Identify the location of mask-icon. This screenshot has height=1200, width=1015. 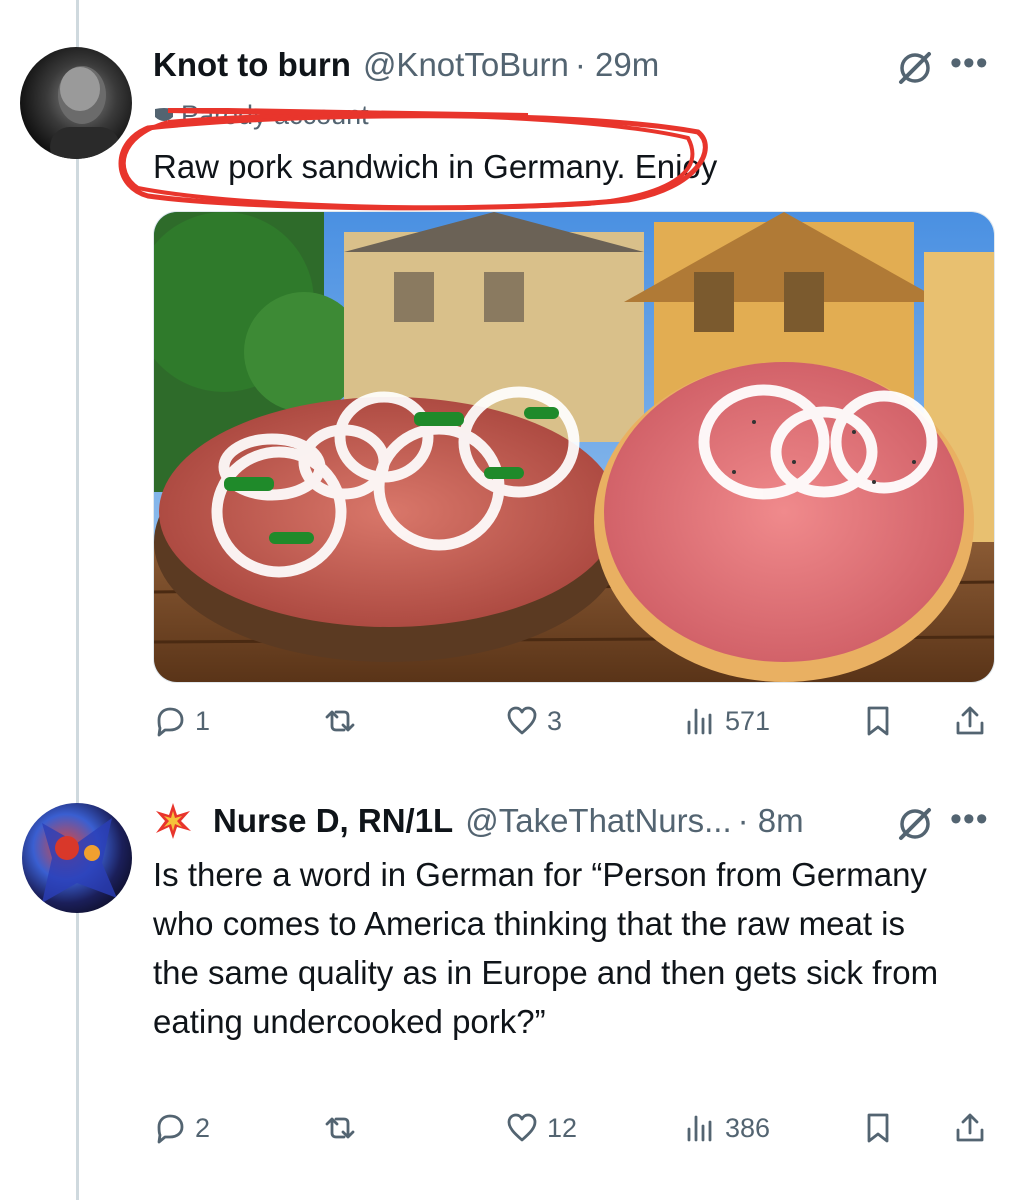
(164, 114).